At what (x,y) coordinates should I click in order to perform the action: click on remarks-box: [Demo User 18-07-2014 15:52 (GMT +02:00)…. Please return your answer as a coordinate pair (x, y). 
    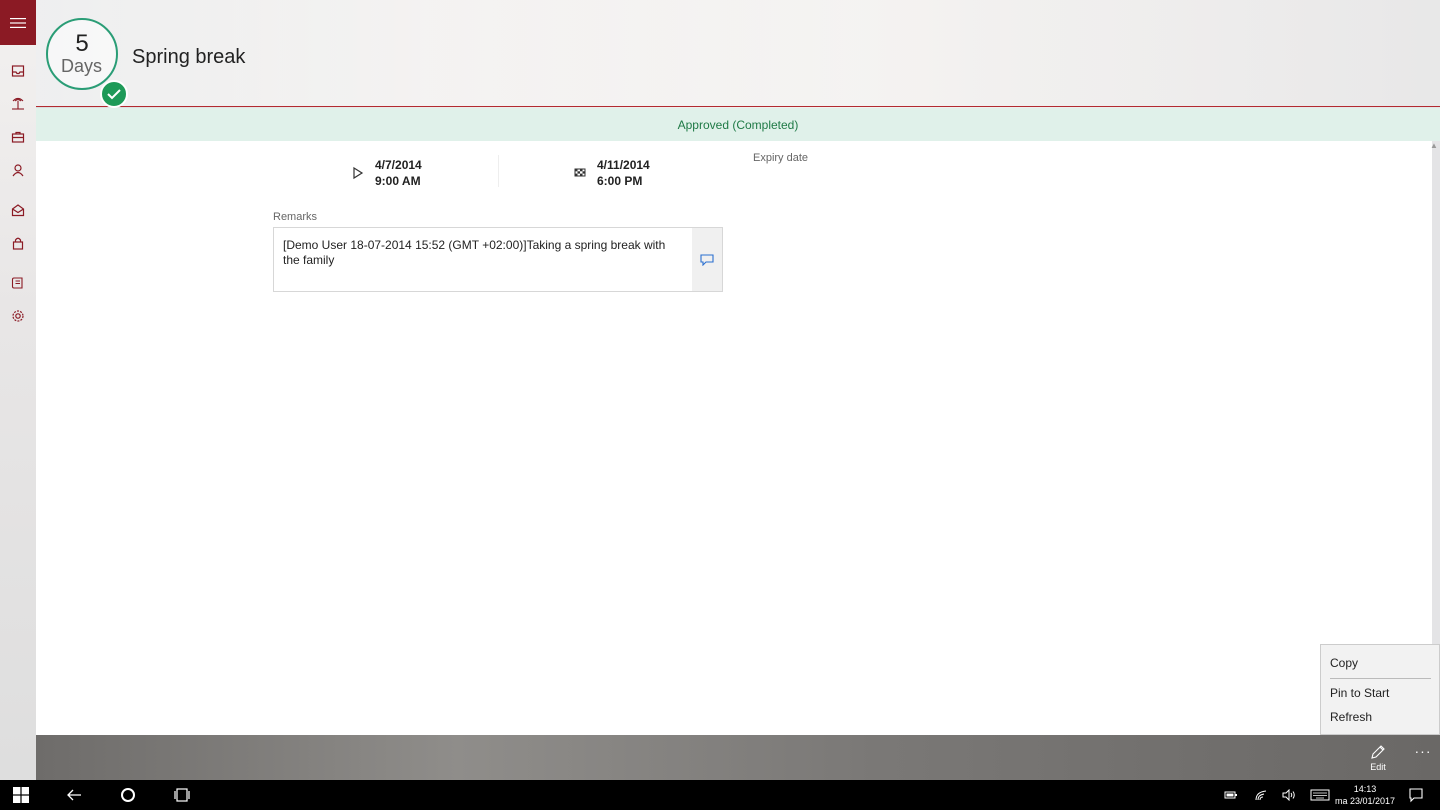
    Looking at the image, I should click on (498, 259).